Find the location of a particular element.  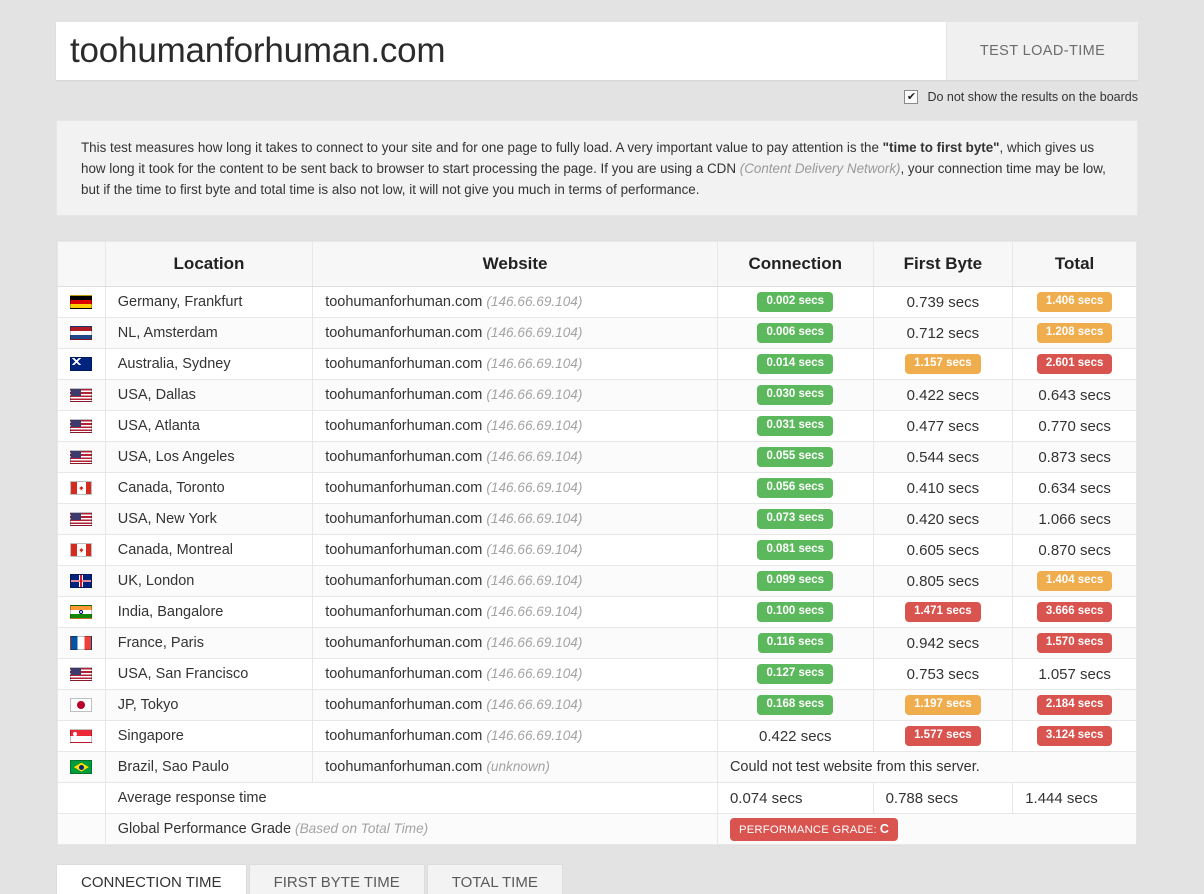

total-value: 0.770 secs is located at coordinates (1074, 426).